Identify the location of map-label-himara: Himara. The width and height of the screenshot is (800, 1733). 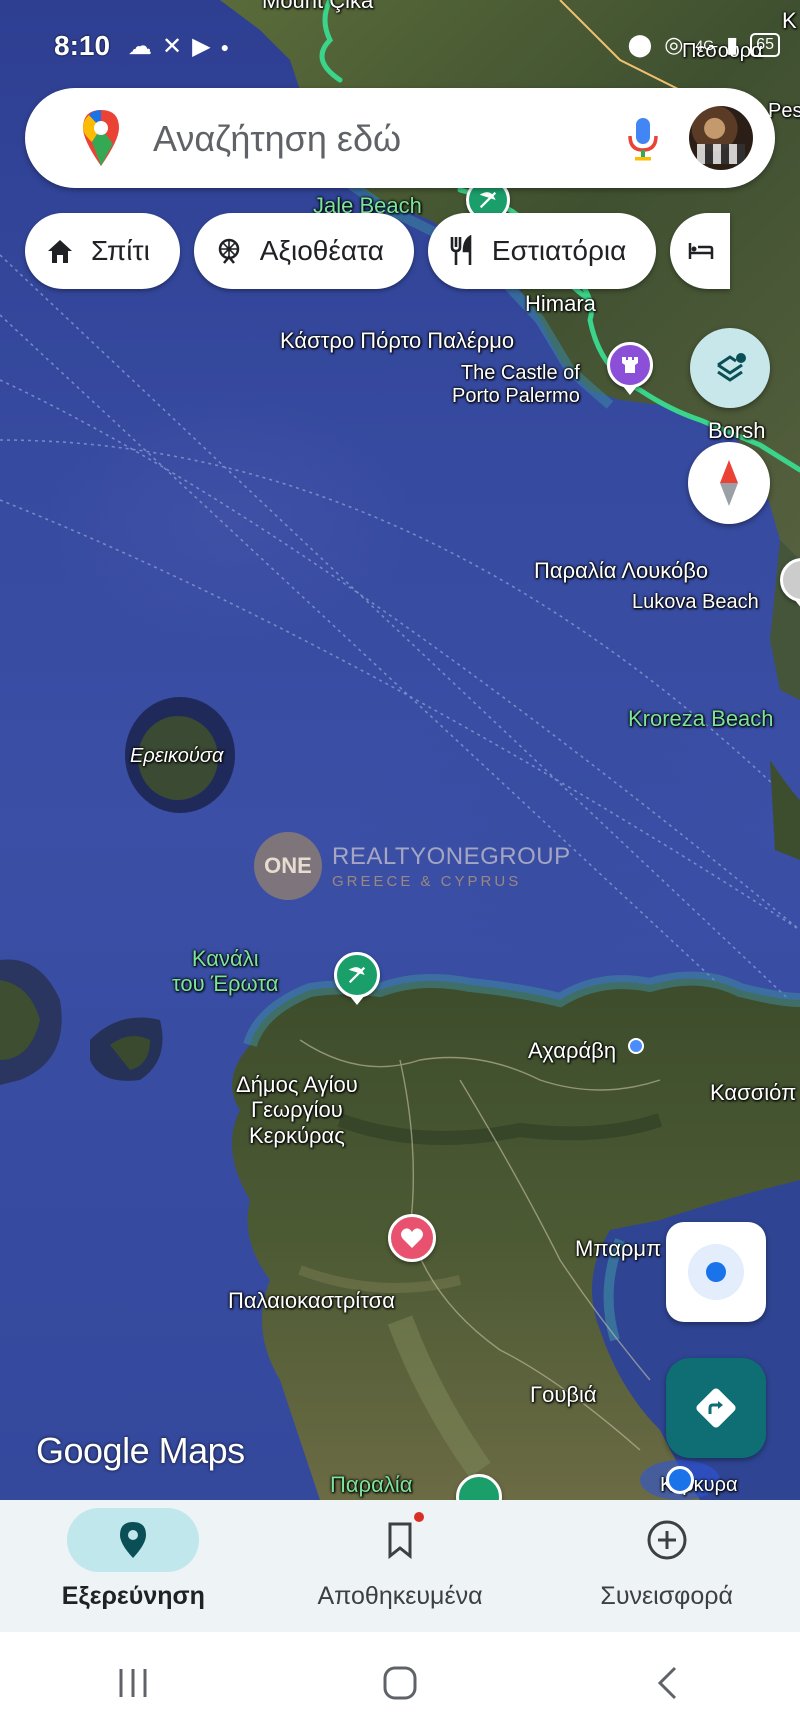
(560, 303).